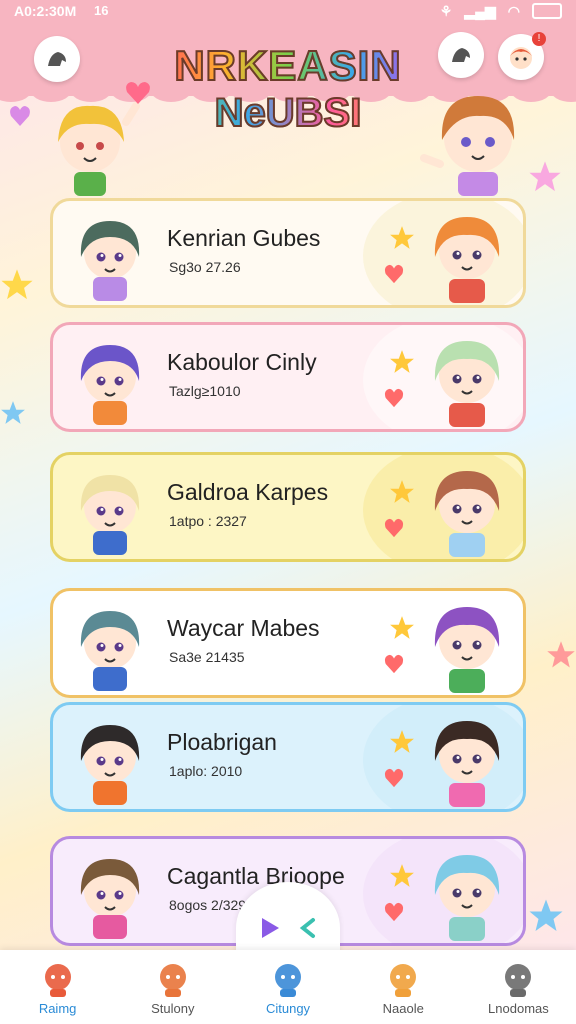  What do you see at coordinates (288, 11) in the screenshot?
I see `status-bar: A0:2:30M ⚘ ▂▄▆ ◠` at bounding box center [288, 11].